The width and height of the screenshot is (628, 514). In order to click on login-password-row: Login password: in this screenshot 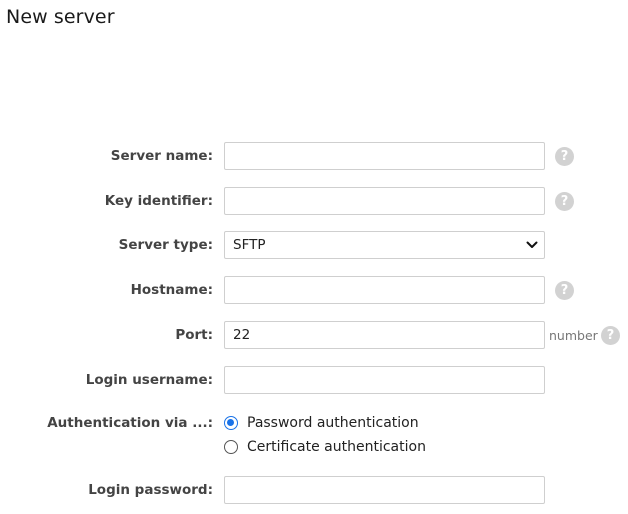, I will do `click(314, 490)`.